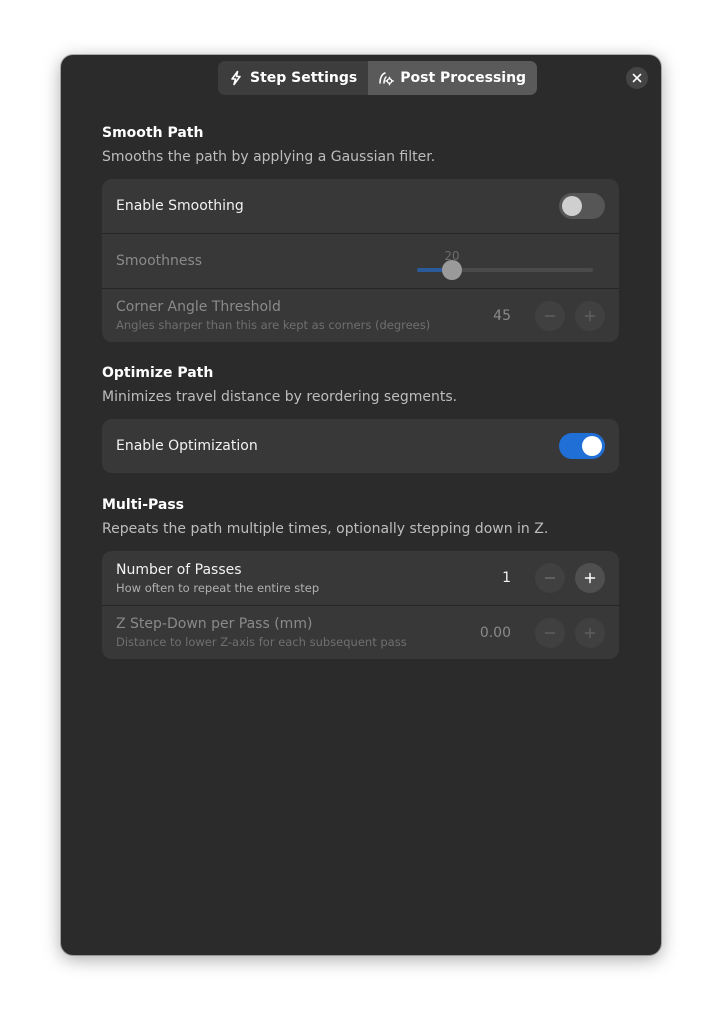 Image resolution: width=722 pixels, height=1022 pixels. I want to click on tab-step-settings: Step Settings, so click(293, 78).